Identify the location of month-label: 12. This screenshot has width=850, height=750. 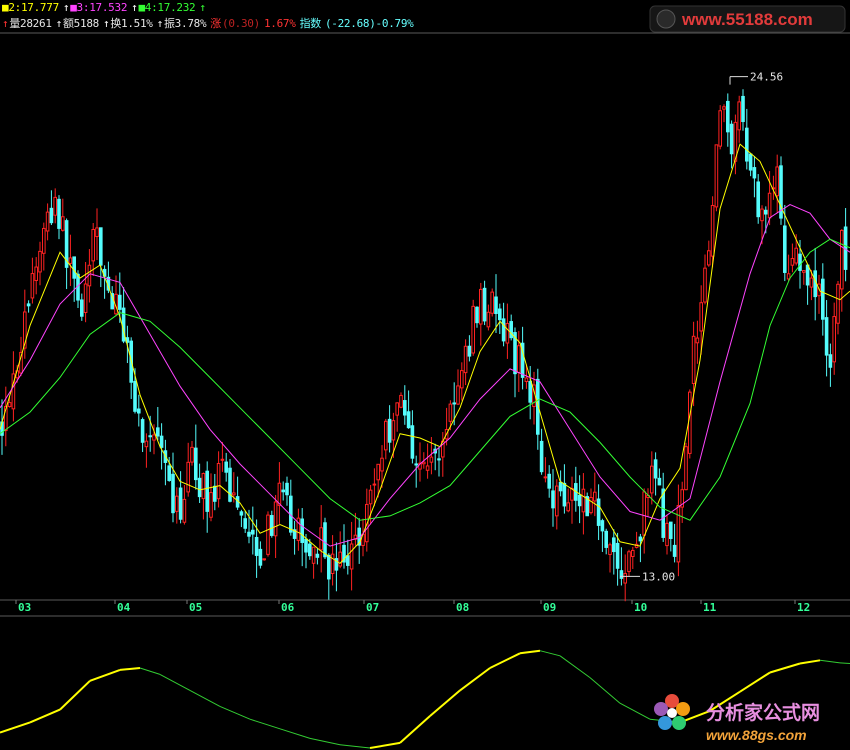
(803, 607).